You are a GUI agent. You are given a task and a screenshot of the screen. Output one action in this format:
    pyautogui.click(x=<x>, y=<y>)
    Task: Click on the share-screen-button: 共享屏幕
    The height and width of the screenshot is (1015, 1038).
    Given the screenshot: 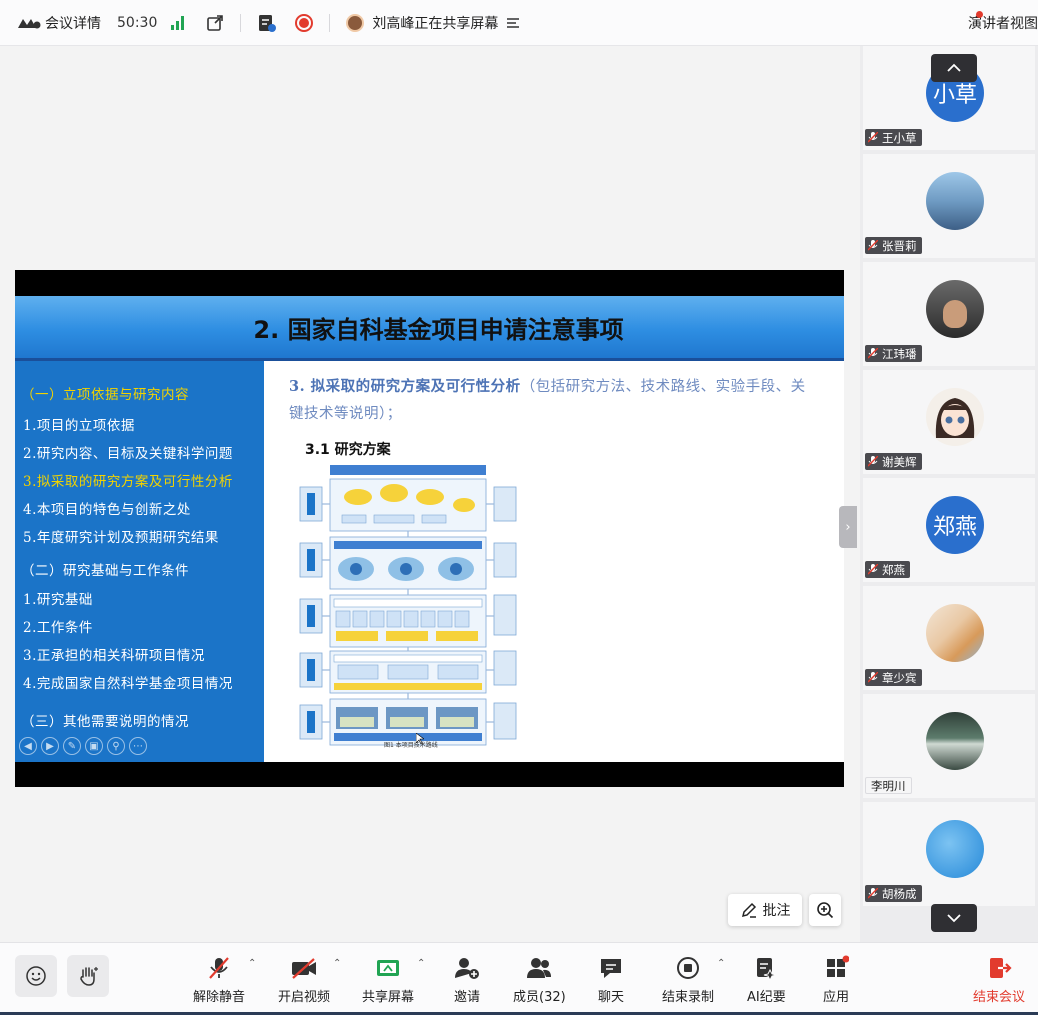 What is the action you would take?
    pyautogui.click(x=388, y=980)
    